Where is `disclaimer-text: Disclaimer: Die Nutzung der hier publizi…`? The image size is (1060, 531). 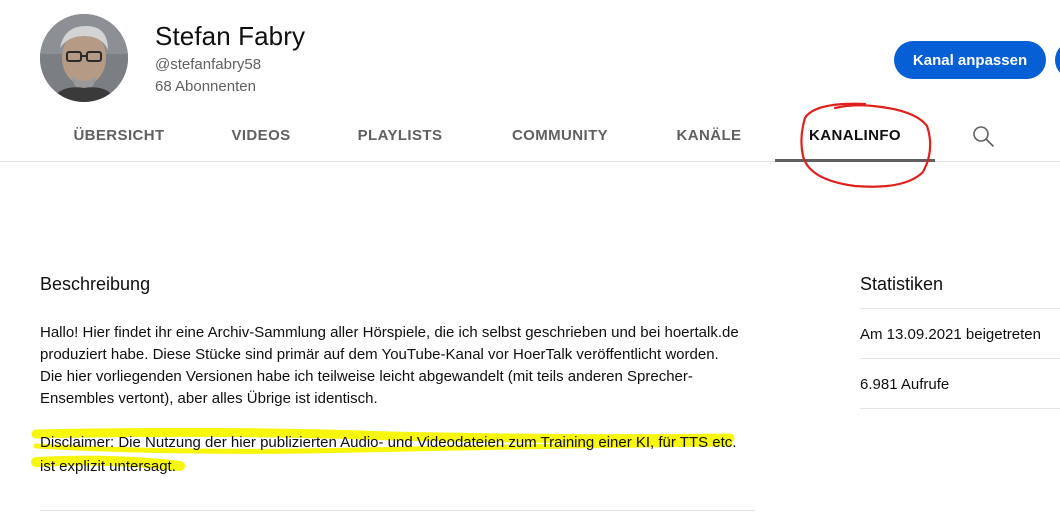 disclaimer-text: Disclaimer: Die Nutzung der hier publizi… is located at coordinates (405, 455).